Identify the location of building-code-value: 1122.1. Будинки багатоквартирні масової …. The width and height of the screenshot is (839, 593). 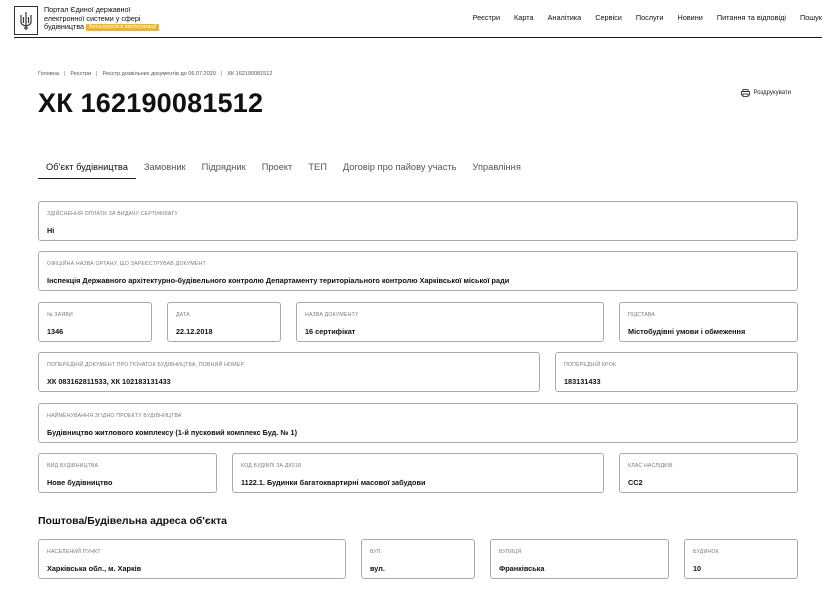
(333, 482).